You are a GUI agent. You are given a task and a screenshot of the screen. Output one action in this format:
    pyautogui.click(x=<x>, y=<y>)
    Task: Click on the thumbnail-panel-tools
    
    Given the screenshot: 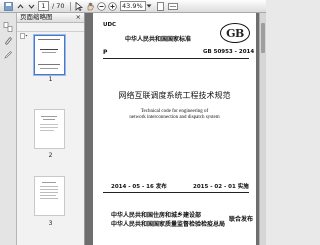 What is the action you would take?
    pyautogui.click(x=50, y=31)
    